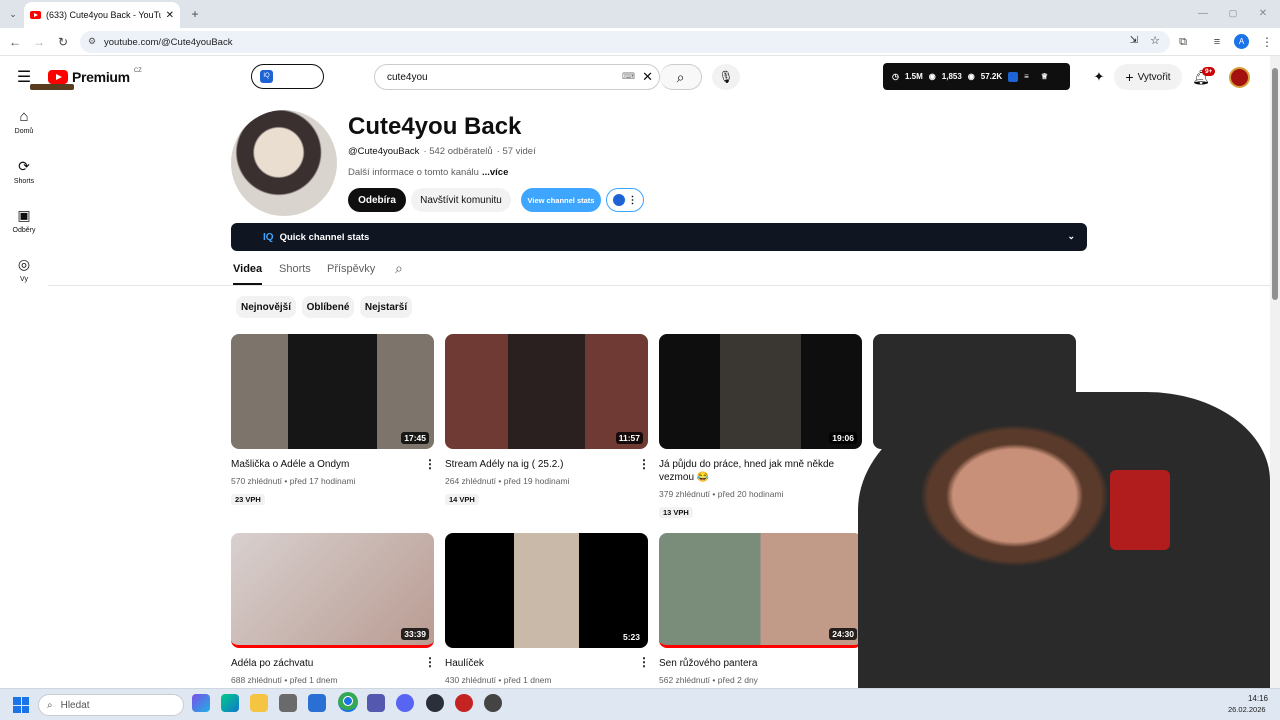 This screenshot has width=1280, height=720. I want to click on stats-other: 57.2K, so click(991, 76).